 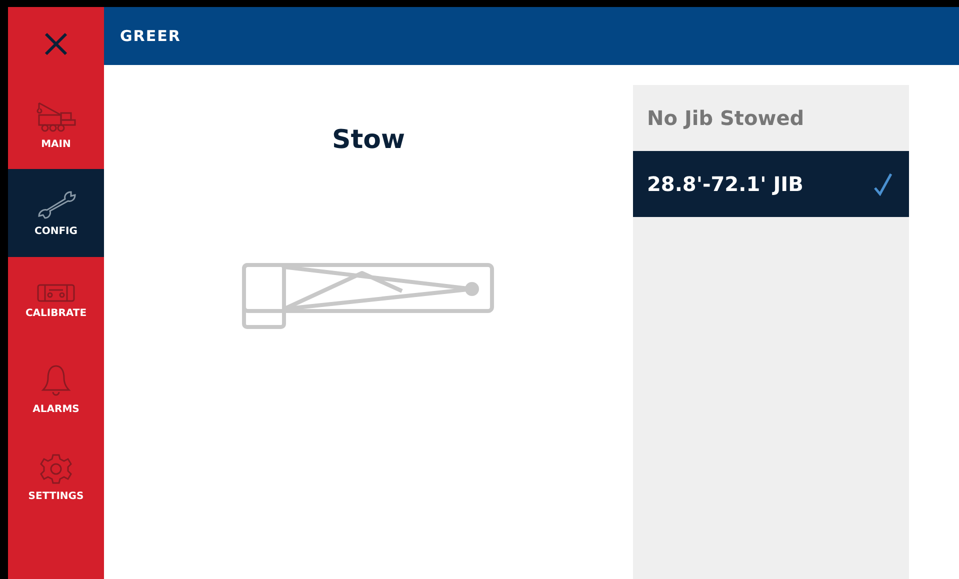 I want to click on settings-icon, so click(x=56, y=468).